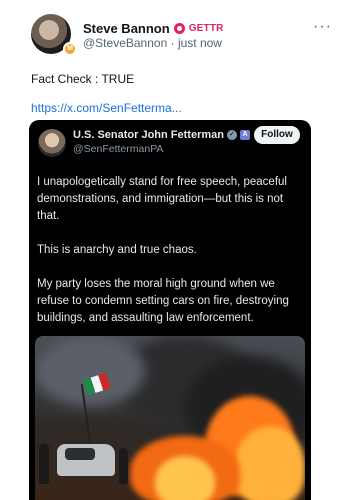 Image resolution: width=360 pixels, height=500 pixels. I want to click on gettr-label: GETTR, so click(206, 28).